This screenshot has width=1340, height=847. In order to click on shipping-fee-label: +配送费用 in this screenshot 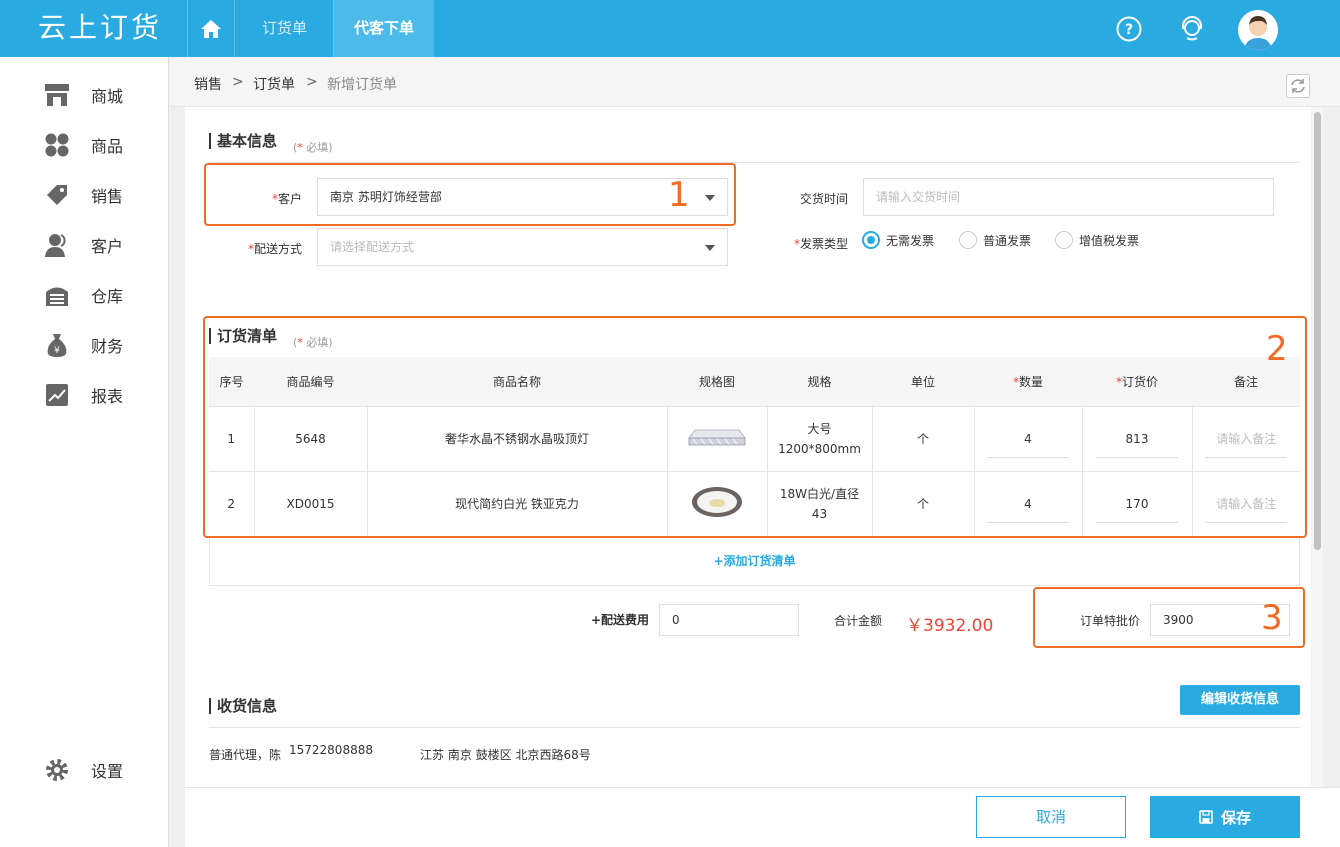, I will do `click(619, 620)`.